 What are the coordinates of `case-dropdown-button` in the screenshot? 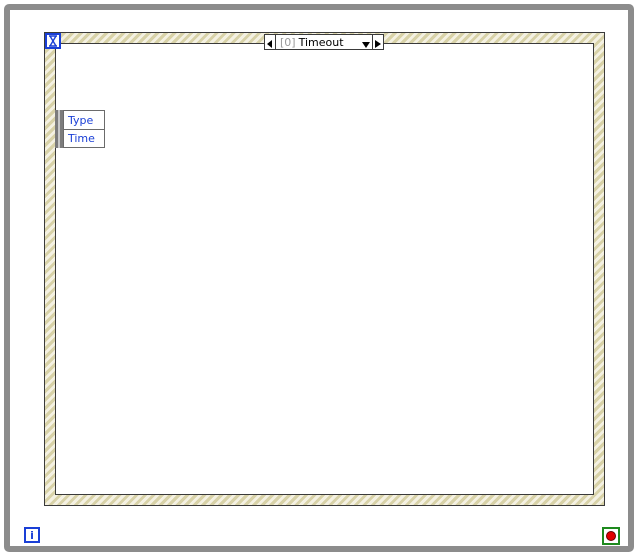 It's located at (366, 42).